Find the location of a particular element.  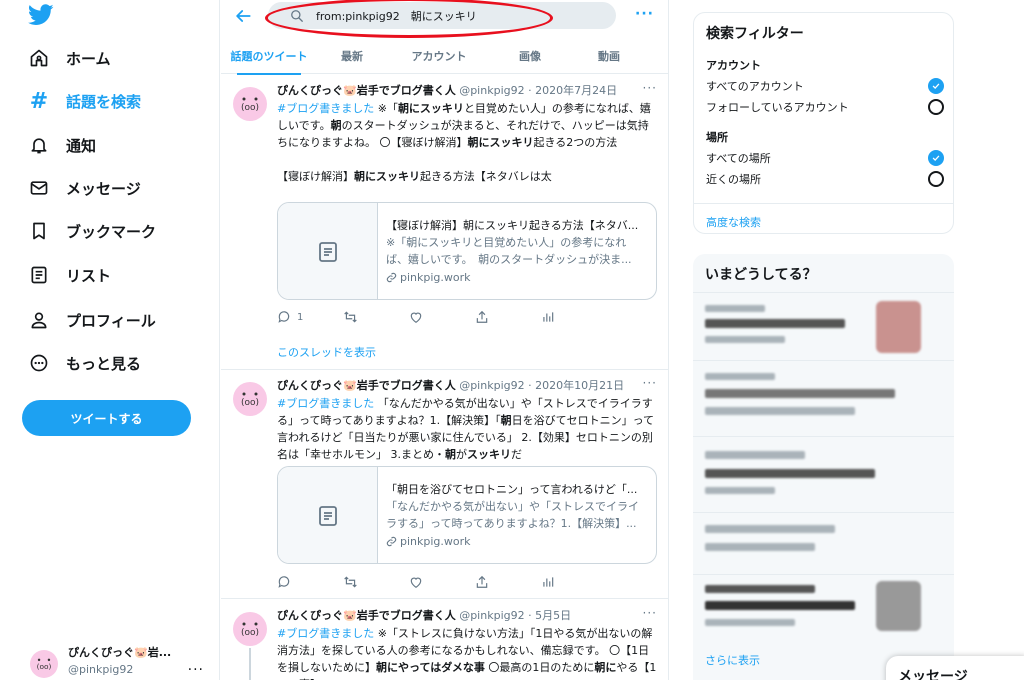

filter-option-all-accounts: すべてのアカウント is located at coordinates (825, 86).